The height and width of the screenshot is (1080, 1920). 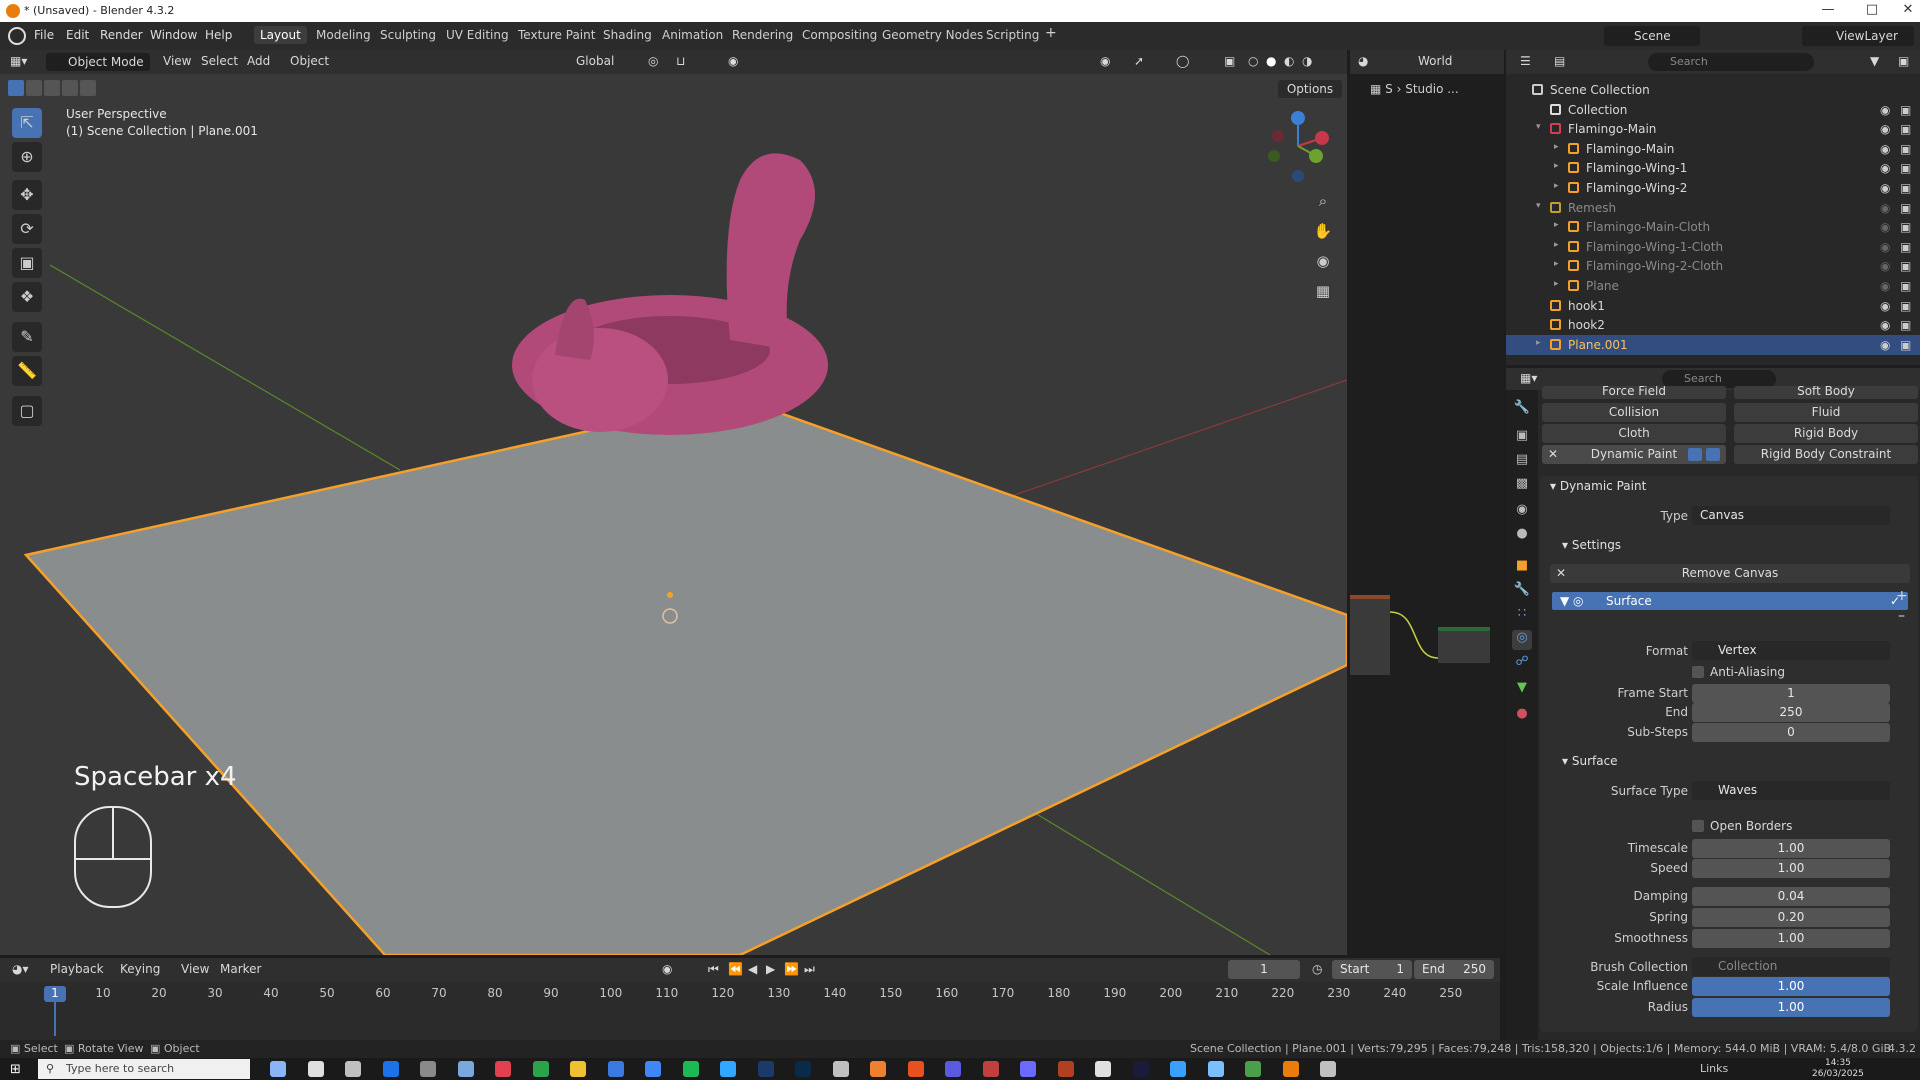 What do you see at coordinates (1826, 454) in the screenshot?
I see `rigid-body-constraint-button: Rigid Body Constraint` at bounding box center [1826, 454].